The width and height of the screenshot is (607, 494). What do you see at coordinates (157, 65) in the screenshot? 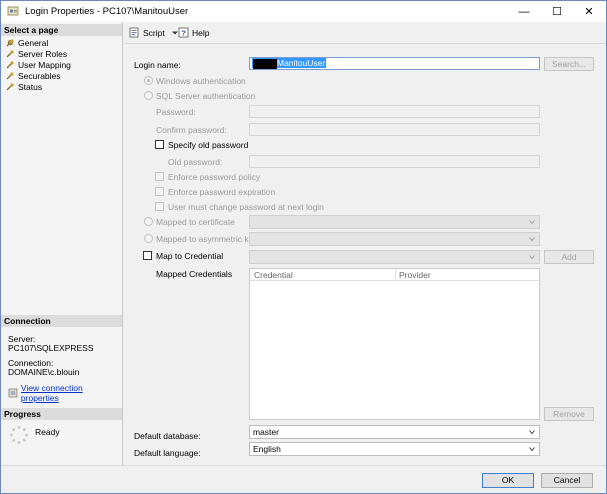
I see `login-name-label: Login name:` at bounding box center [157, 65].